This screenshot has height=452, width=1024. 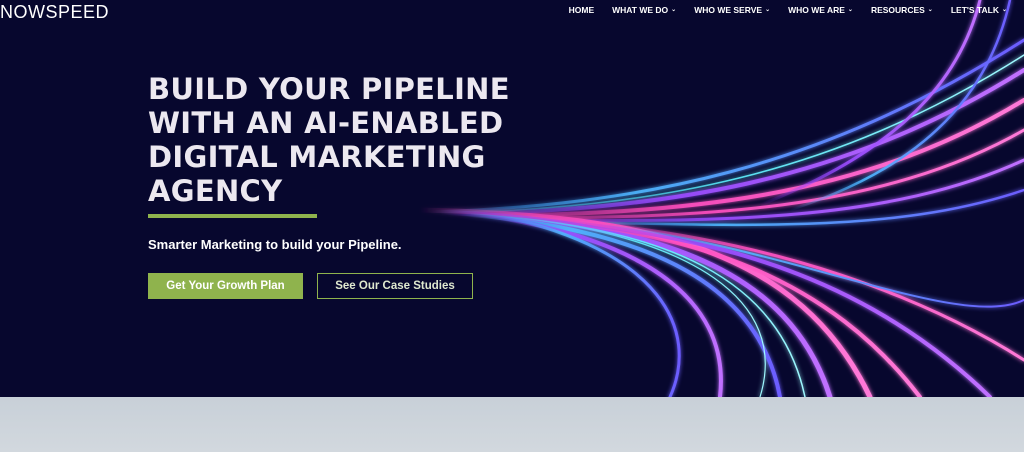 What do you see at coordinates (225, 286) in the screenshot?
I see `get-growth-plan-button: Get Your Growth Plan` at bounding box center [225, 286].